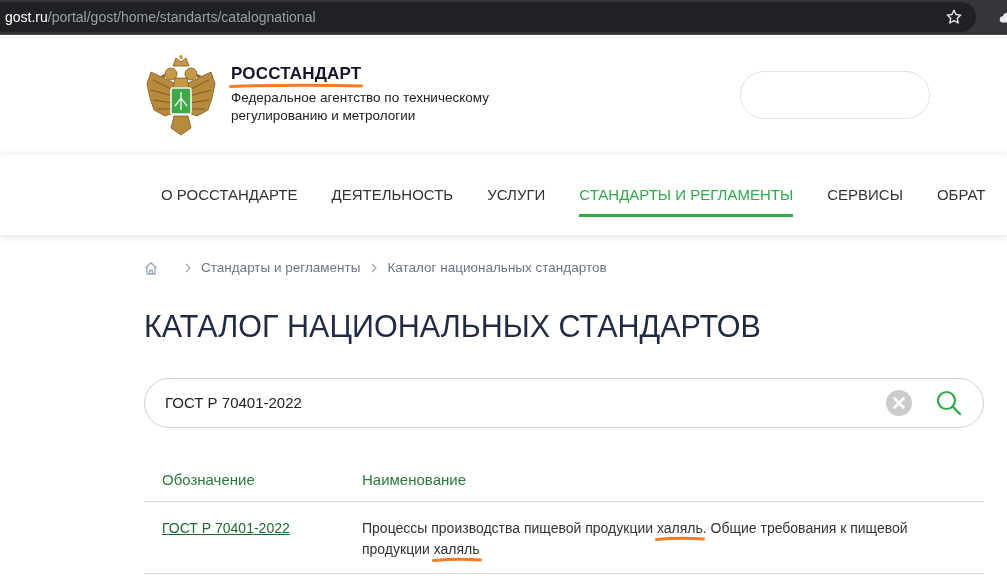 The height and width of the screenshot is (584, 1007). I want to click on page-title: КАТАЛОГ НАЦИОНАЛЬНЫХ СТАНДАРТОВ, so click(453, 326).